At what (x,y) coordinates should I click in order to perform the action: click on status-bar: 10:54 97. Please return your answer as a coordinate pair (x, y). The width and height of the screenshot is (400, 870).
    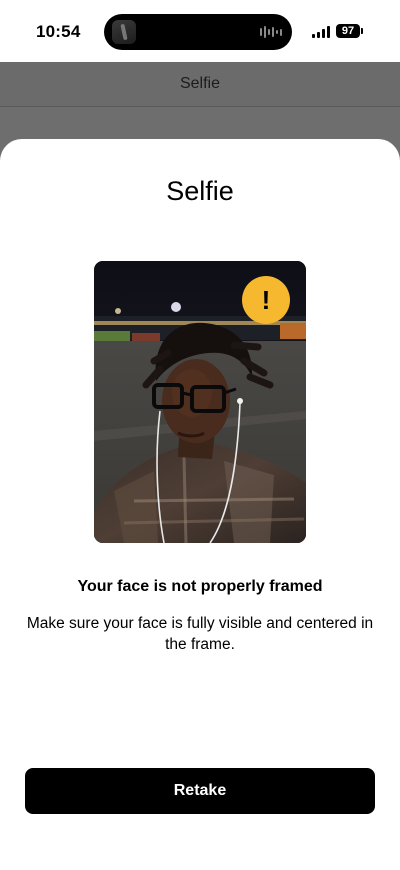
    Looking at the image, I should click on (200, 31).